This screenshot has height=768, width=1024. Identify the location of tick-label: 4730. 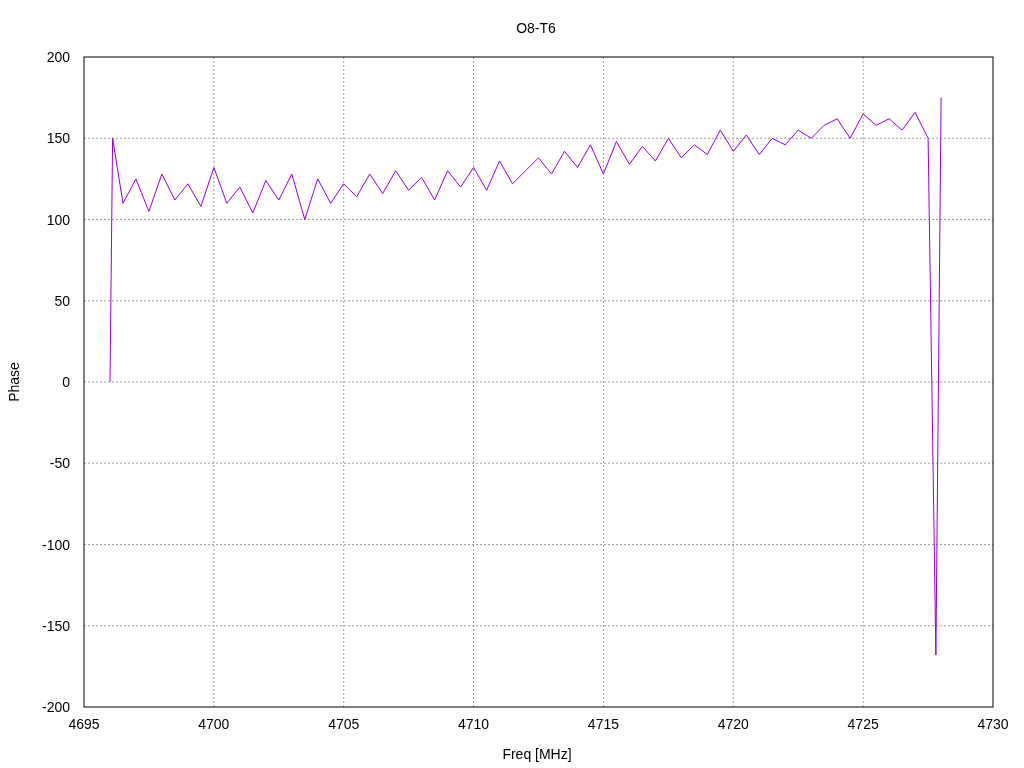
(993, 724).